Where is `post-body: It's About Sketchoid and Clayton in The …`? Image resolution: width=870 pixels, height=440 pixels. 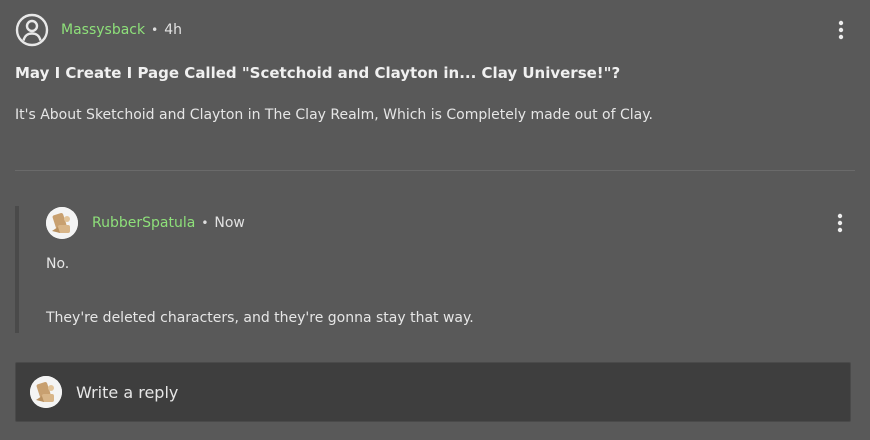
post-body: It's About Sketchoid and Clayton in The … is located at coordinates (334, 115).